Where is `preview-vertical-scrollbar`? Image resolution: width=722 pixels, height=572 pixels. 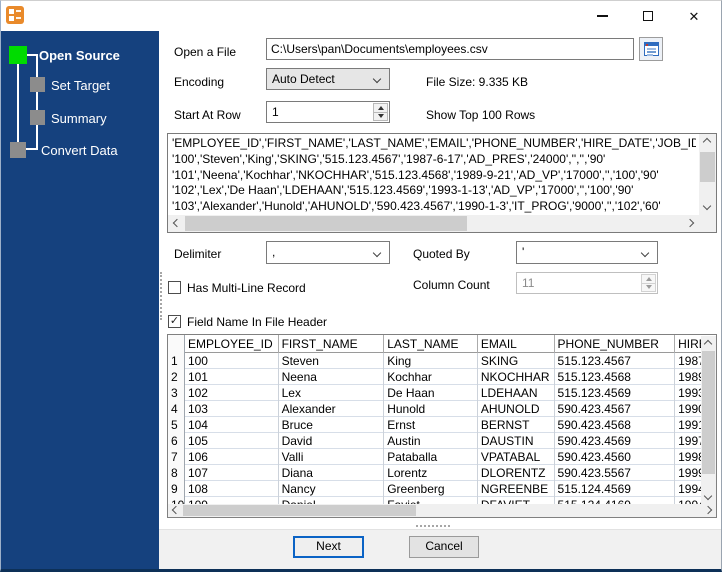 preview-vertical-scrollbar is located at coordinates (707, 174).